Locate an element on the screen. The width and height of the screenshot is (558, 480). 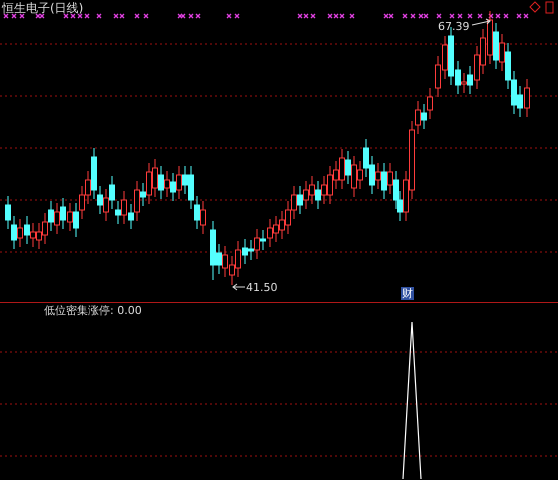
diamond-icon is located at coordinates (535, 7).